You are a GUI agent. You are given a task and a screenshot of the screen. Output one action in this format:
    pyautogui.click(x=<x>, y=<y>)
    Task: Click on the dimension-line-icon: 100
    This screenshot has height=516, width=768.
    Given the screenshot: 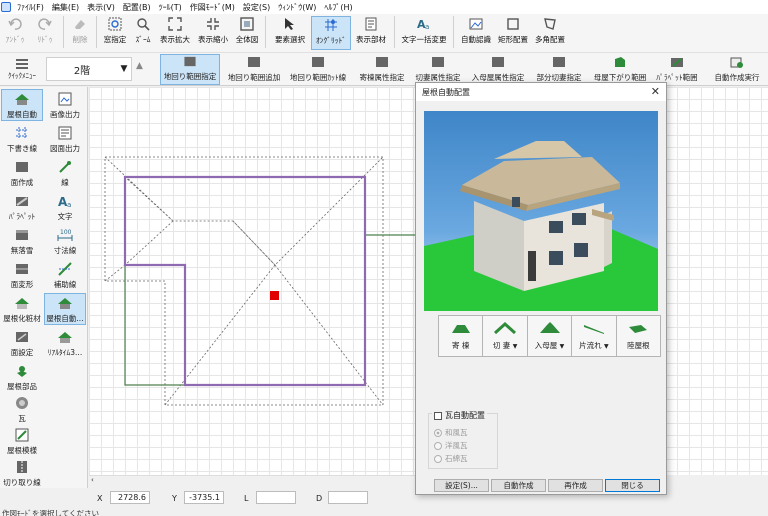 What is the action you would take?
    pyautogui.click(x=65, y=235)
    